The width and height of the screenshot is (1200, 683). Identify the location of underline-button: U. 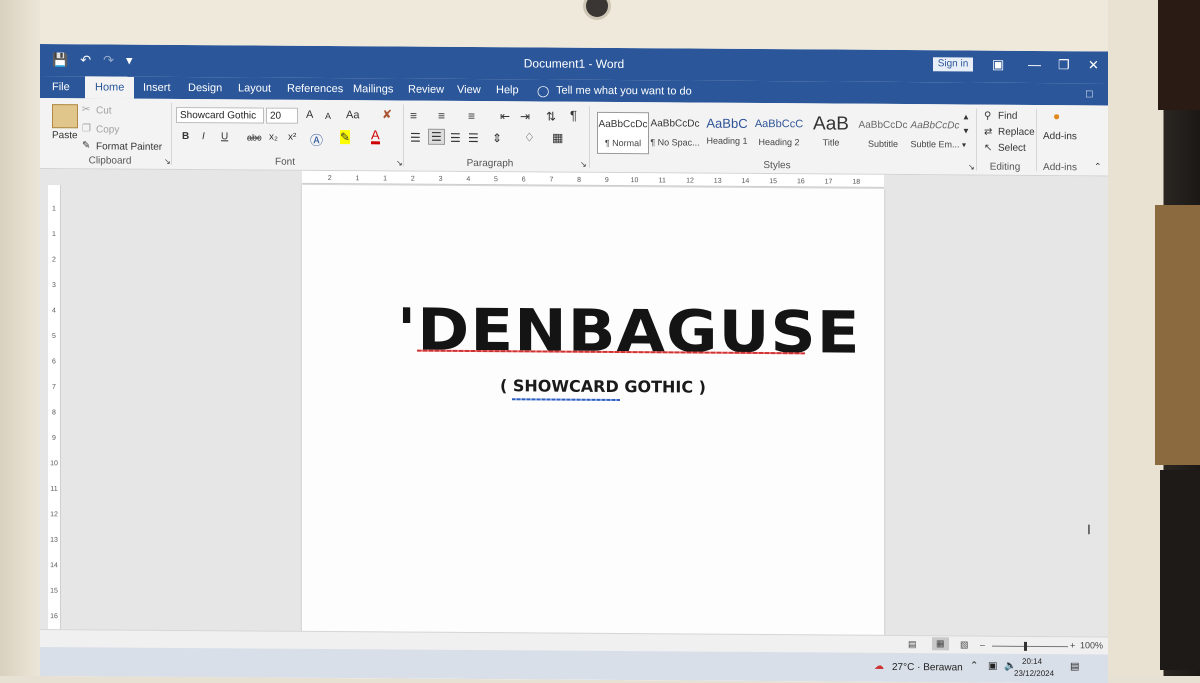
(224, 136).